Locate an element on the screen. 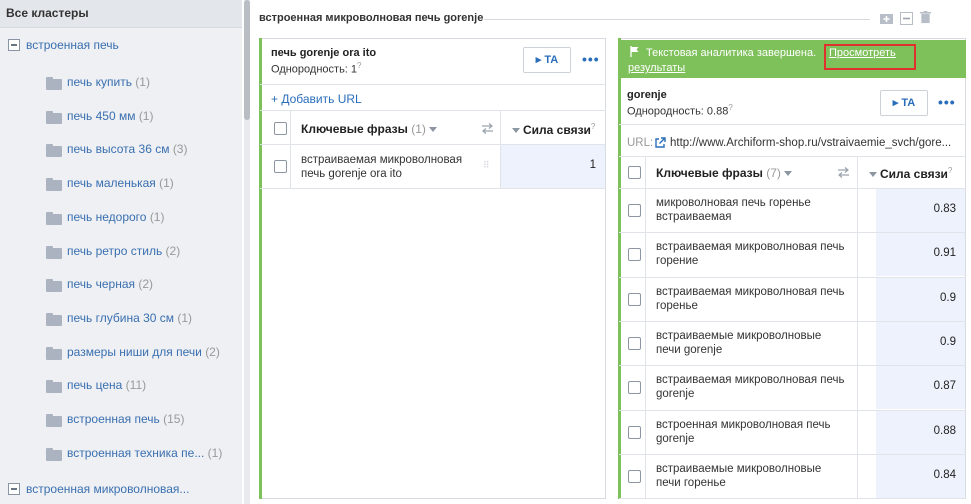  phrase-cell: встраиваемые микроволновые печи gorenje is located at coordinates (739, 342).